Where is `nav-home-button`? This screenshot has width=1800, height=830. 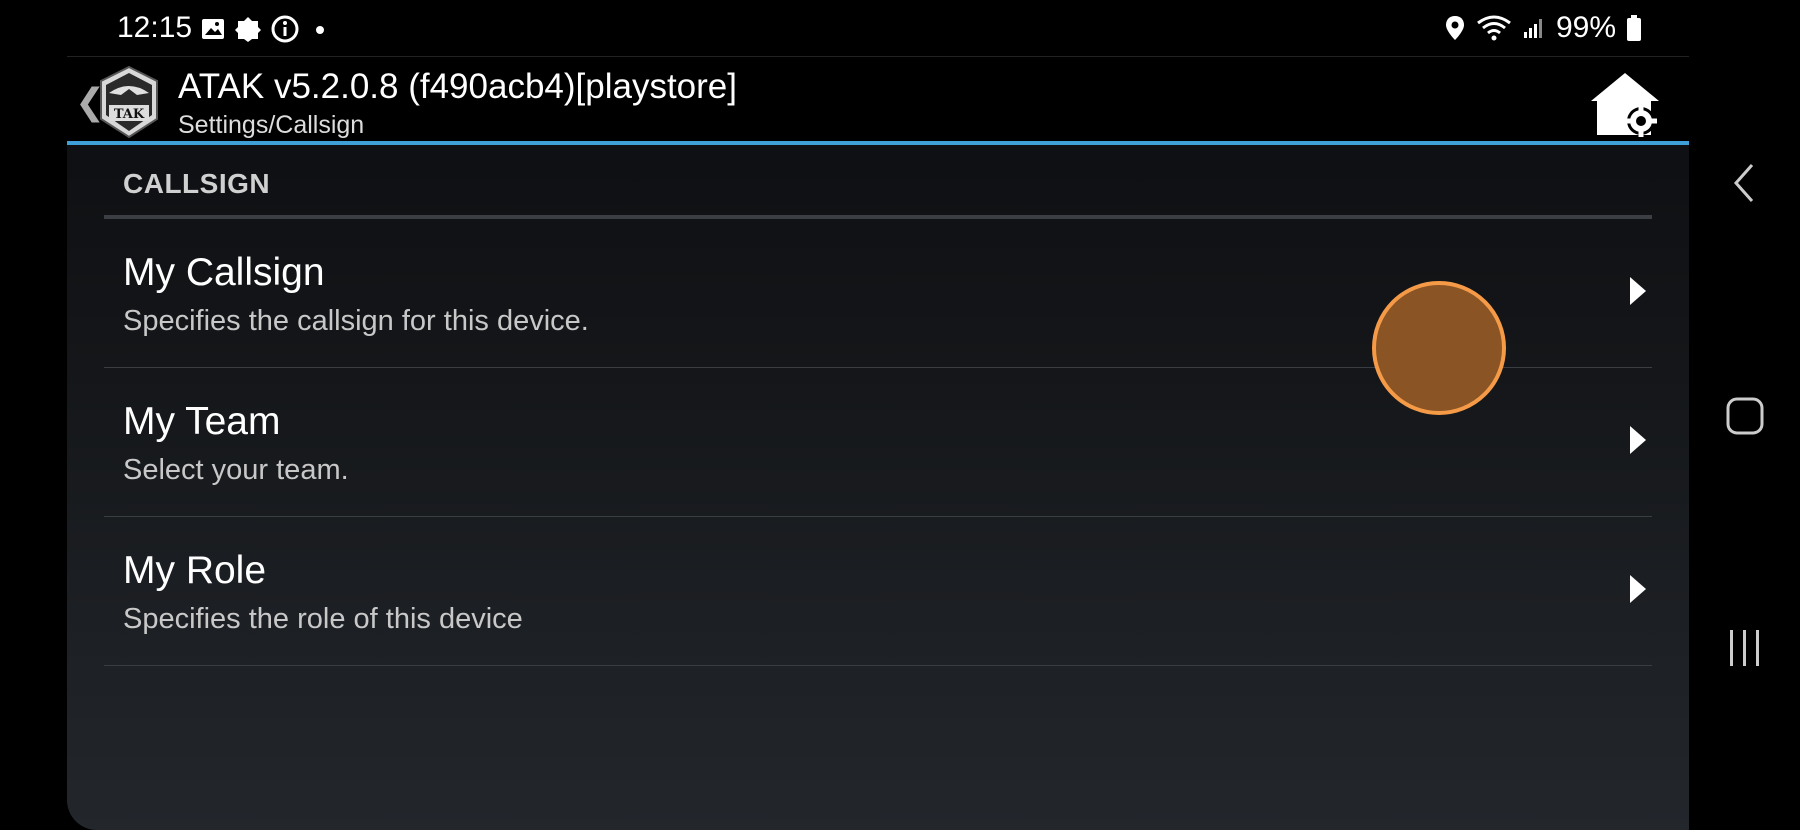 nav-home-button is located at coordinates (1745, 416).